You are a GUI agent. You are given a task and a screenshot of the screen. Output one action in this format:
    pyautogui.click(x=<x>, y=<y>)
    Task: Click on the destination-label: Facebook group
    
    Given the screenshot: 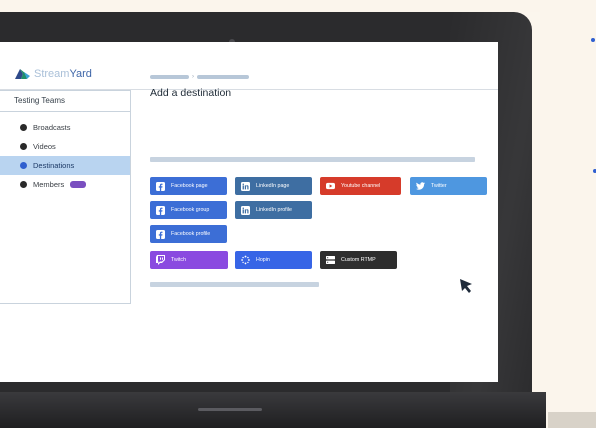 What is the action you would take?
    pyautogui.click(x=190, y=210)
    